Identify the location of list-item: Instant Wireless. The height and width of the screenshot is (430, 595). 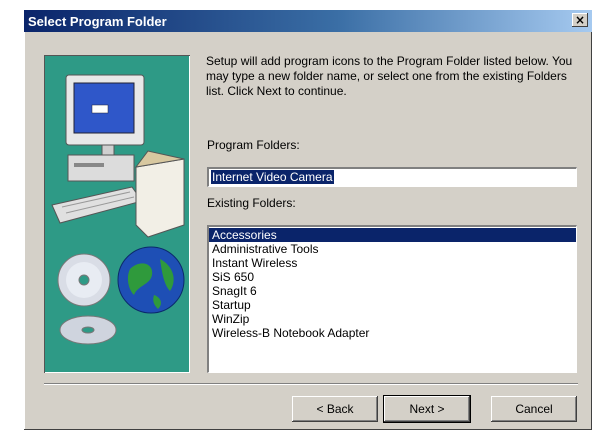
(392, 263).